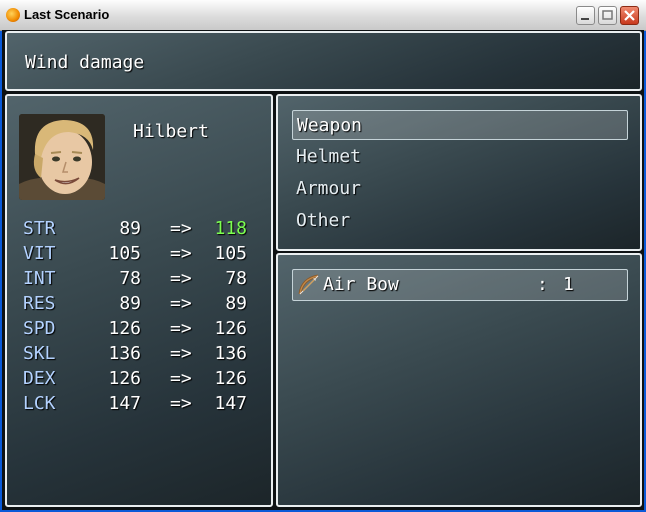 The height and width of the screenshot is (512, 646). I want to click on stat-new: 89, so click(236, 303).